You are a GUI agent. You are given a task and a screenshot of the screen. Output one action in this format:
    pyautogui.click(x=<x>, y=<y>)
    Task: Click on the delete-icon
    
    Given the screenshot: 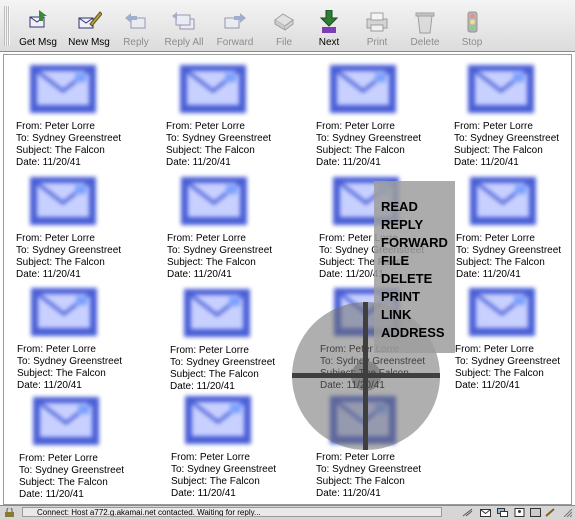 What is the action you would take?
    pyautogui.click(x=425, y=23)
    